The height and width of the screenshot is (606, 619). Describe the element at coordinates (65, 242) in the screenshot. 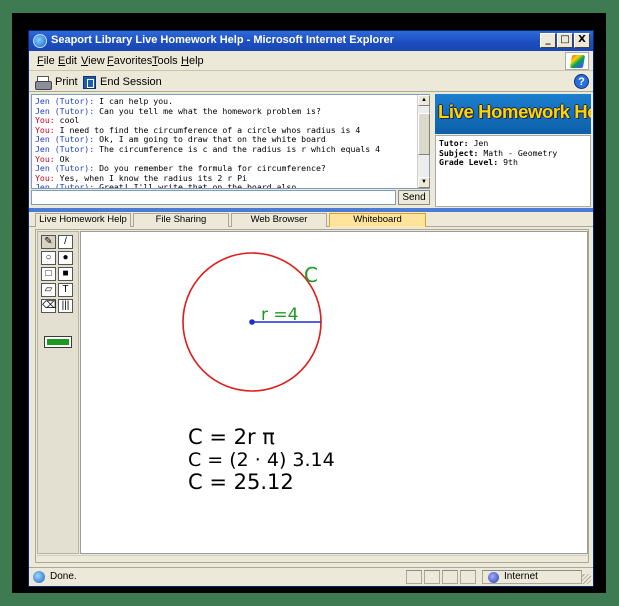

I see `line-tool-icon: /` at that location.